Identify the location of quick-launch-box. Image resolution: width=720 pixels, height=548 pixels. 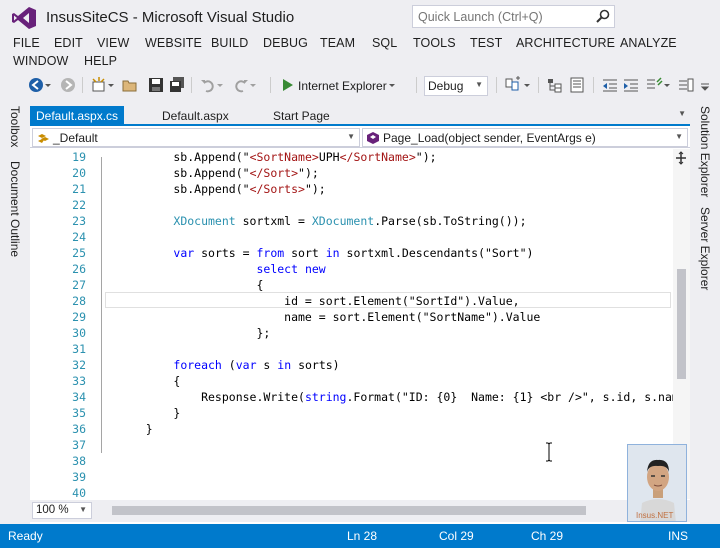
(513, 16).